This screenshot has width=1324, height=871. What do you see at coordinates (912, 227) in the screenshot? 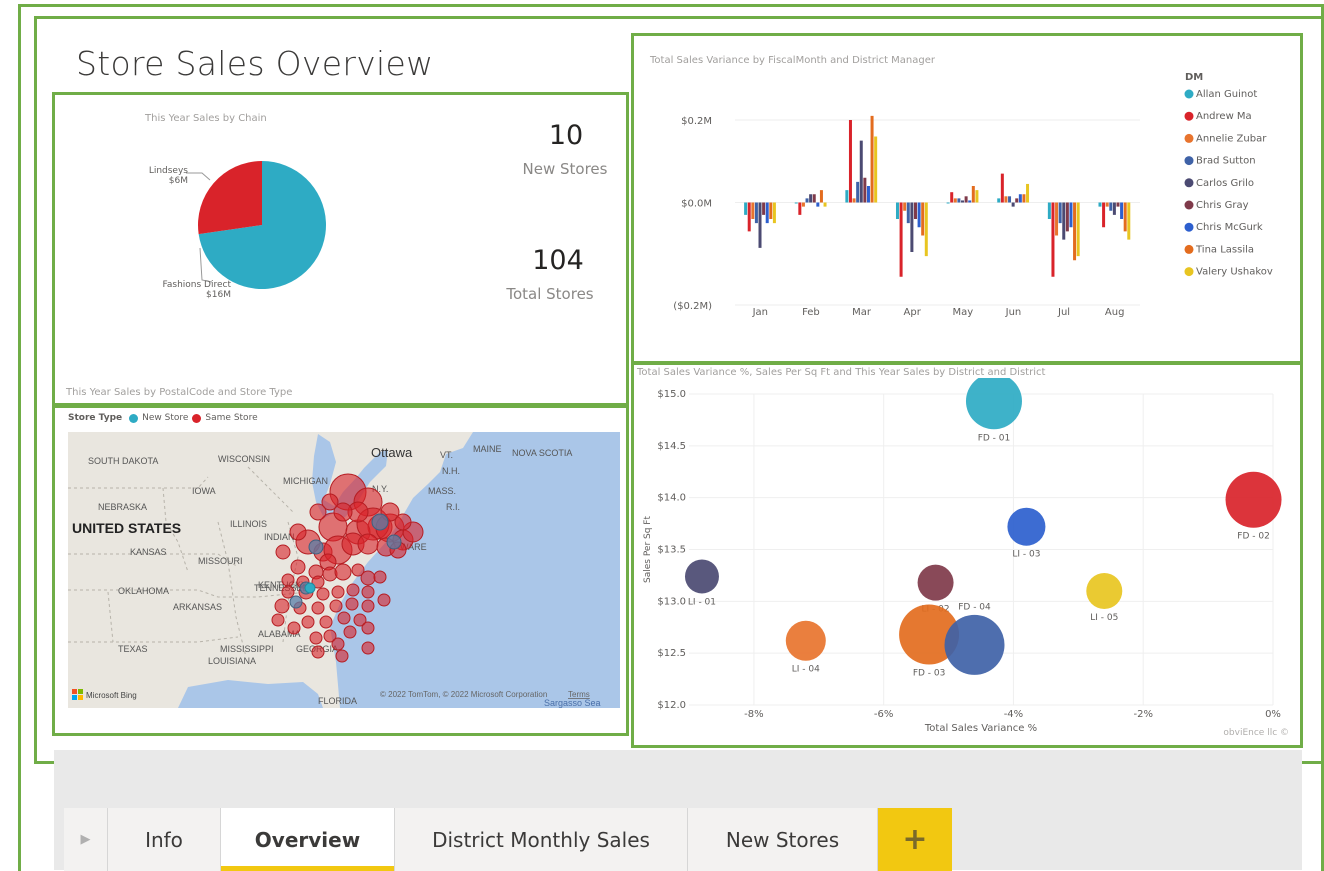
I see `bar-carlos-grilo-apr` at bounding box center [912, 227].